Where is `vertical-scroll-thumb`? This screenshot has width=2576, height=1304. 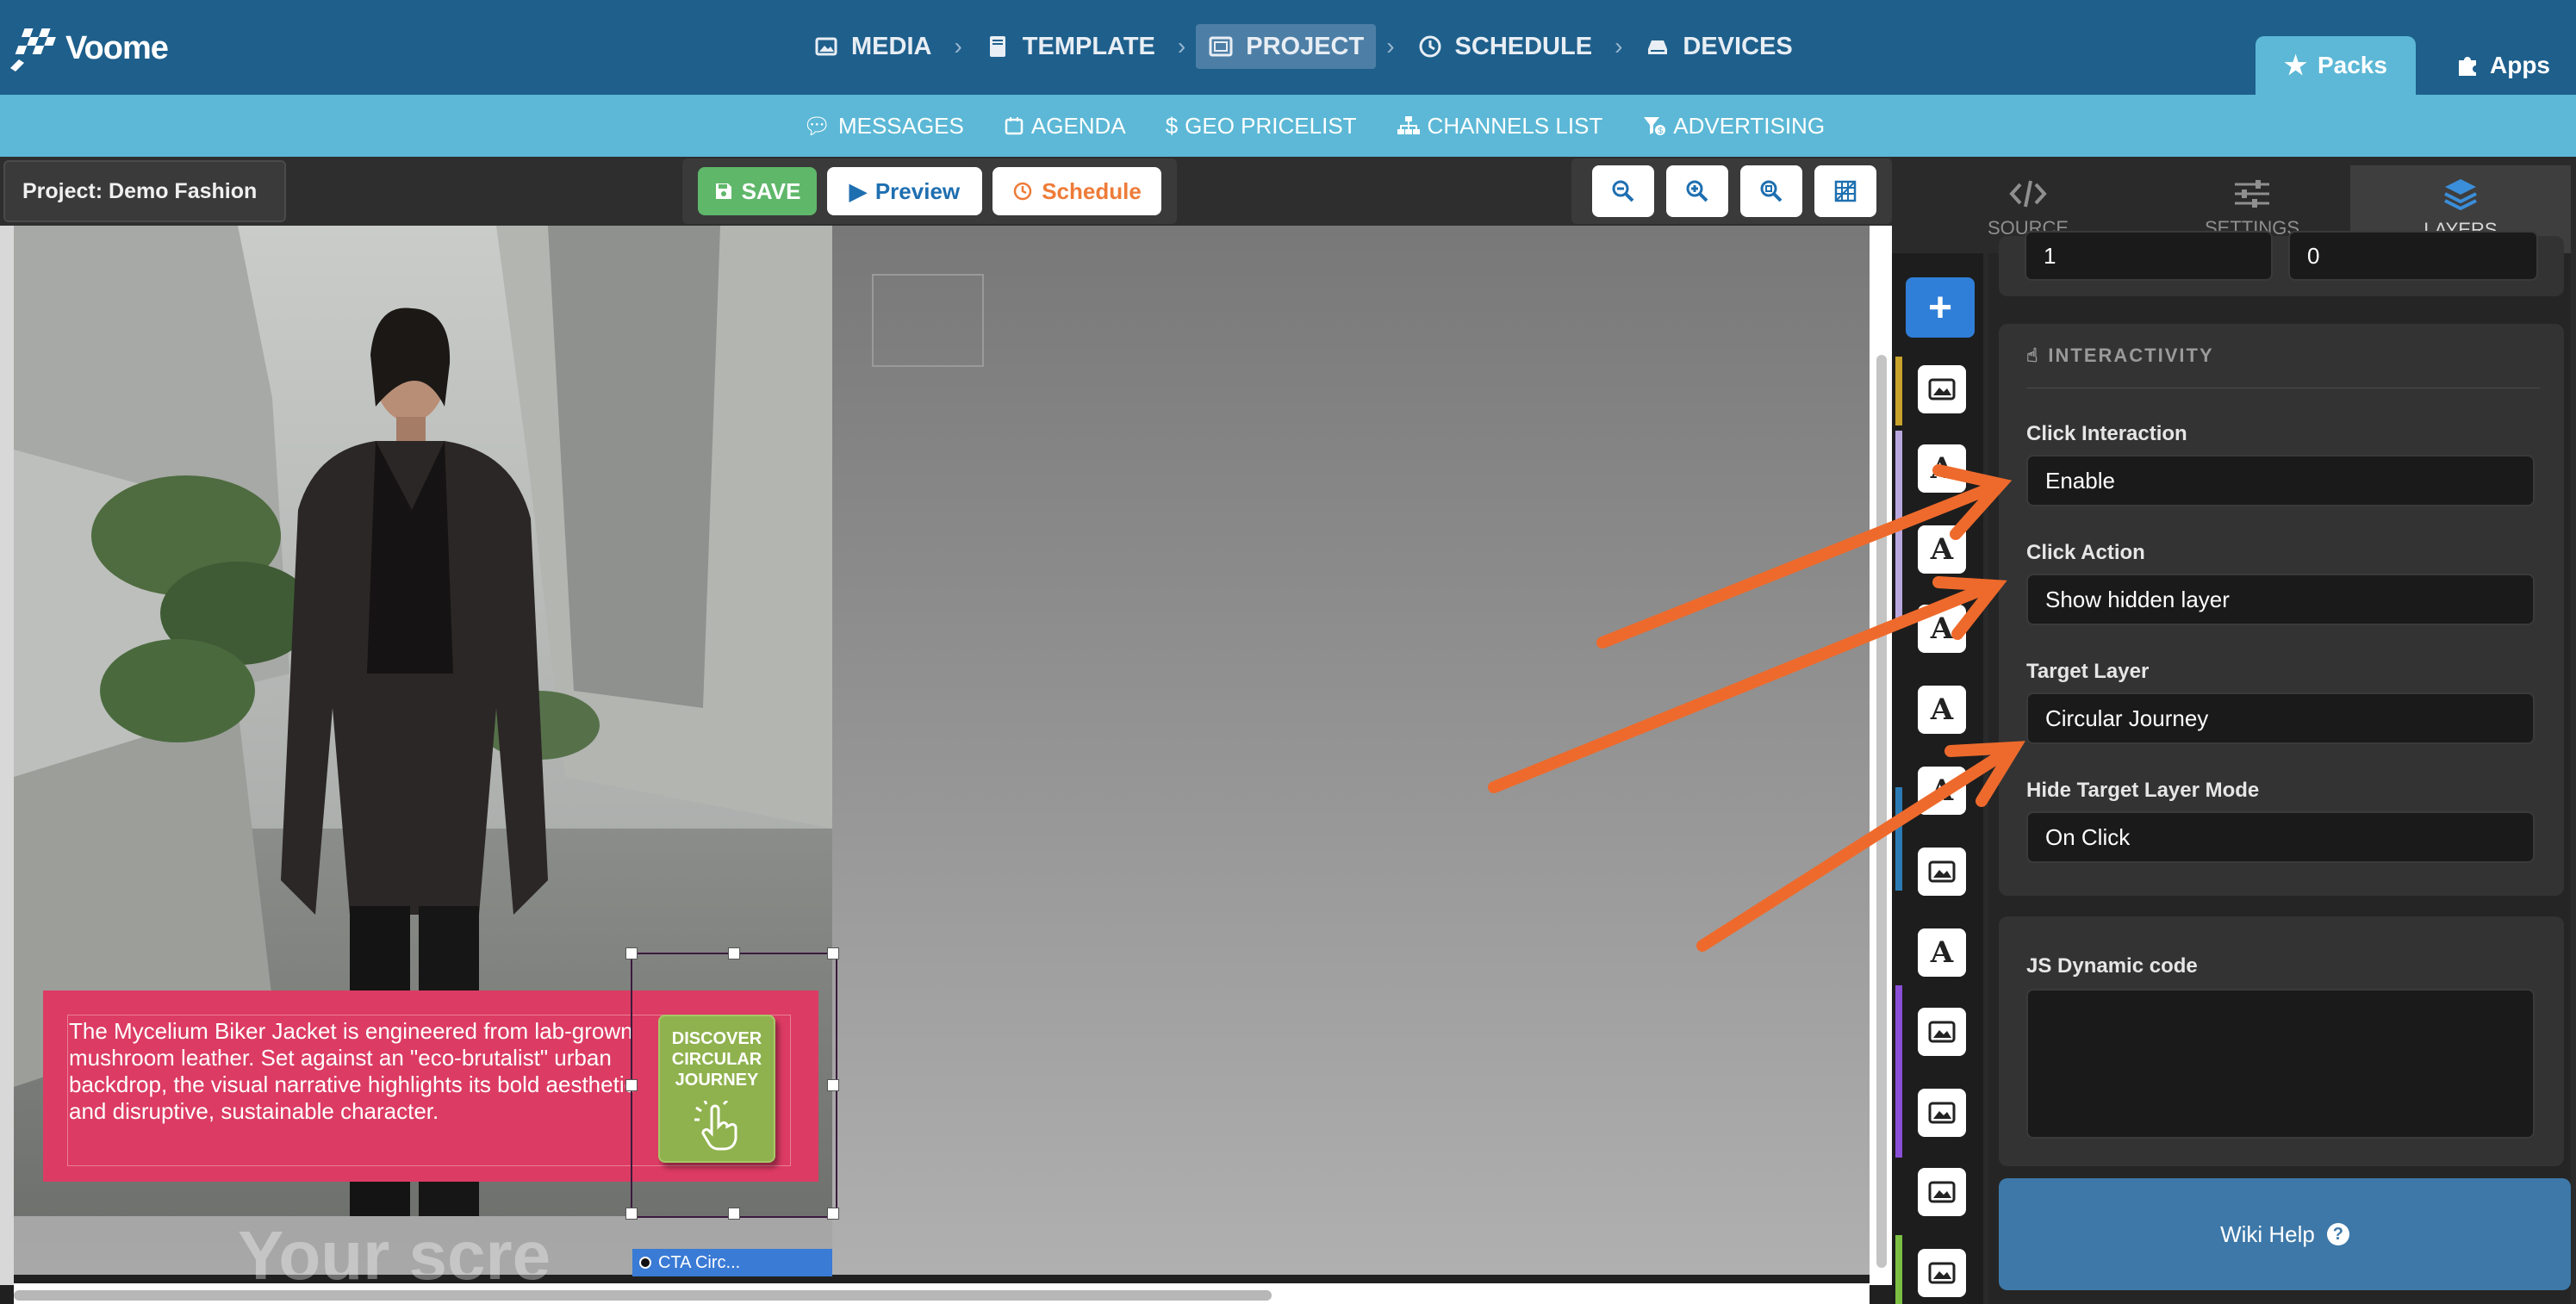 vertical-scroll-thumb is located at coordinates (1882, 812).